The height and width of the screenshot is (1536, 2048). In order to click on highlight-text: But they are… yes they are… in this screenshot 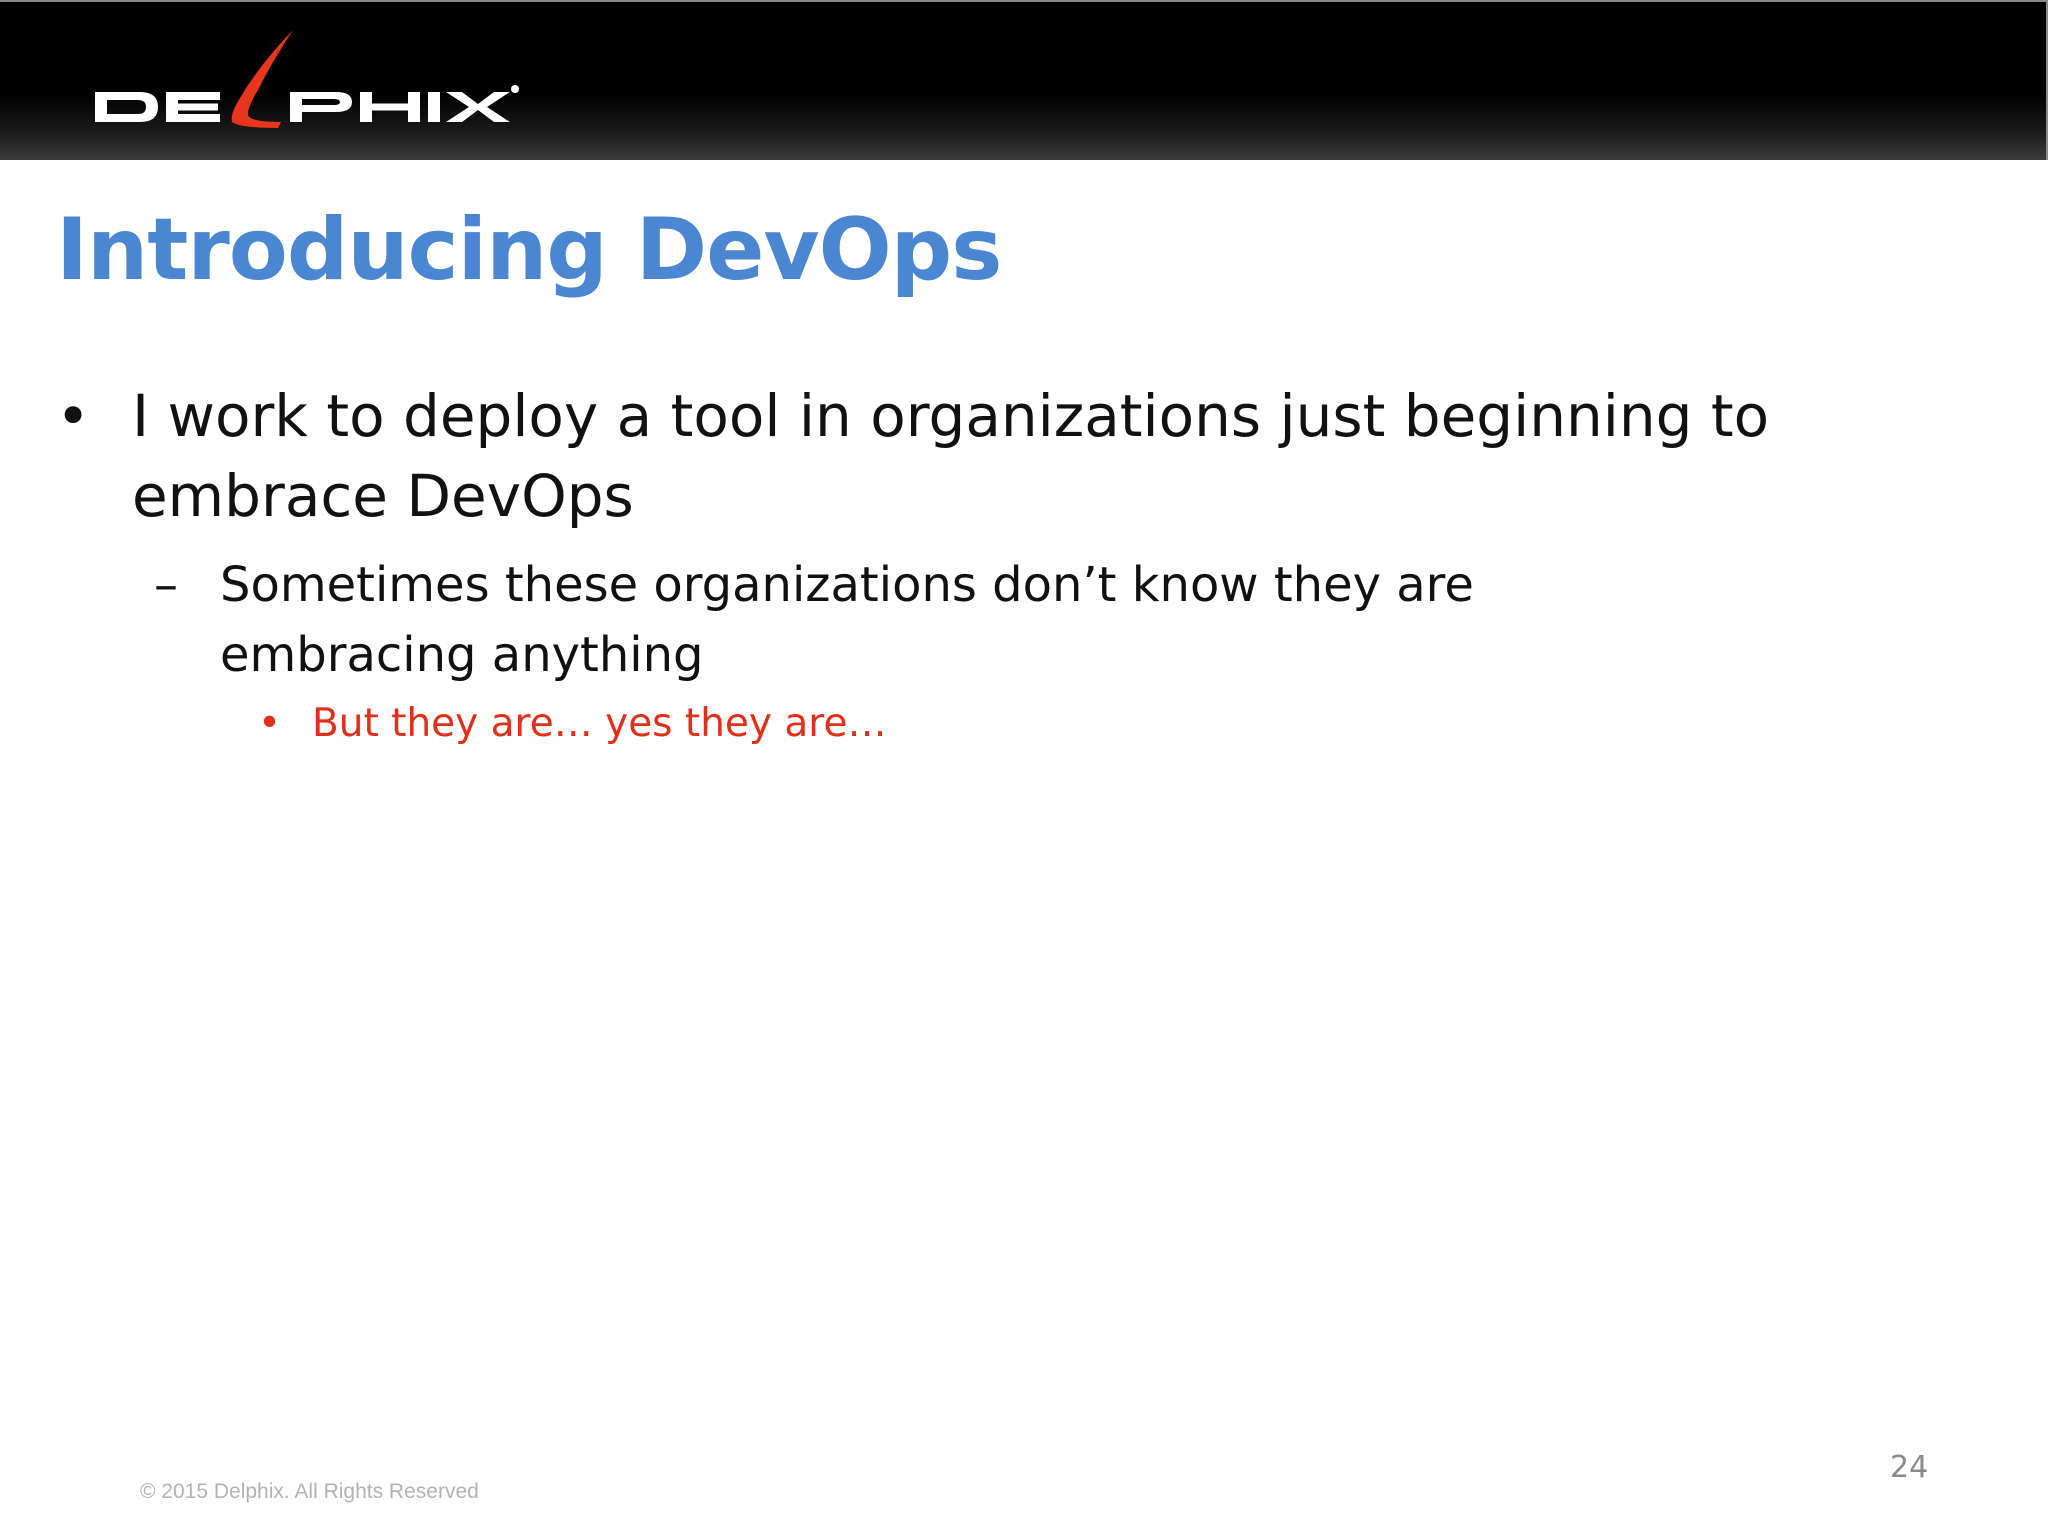, I will do `click(599, 723)`.